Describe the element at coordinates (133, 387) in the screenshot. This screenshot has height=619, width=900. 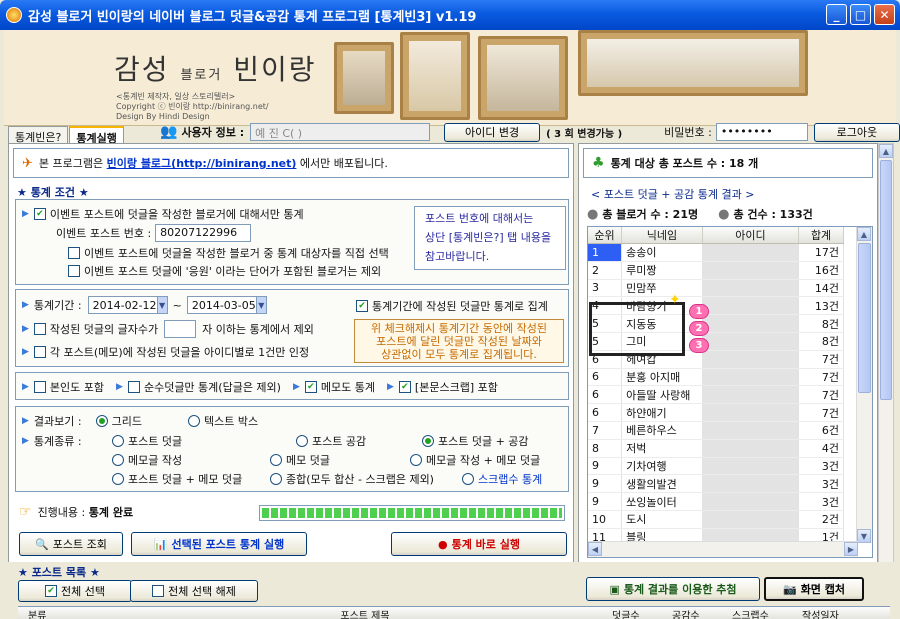
I see `pure-only-checkbox` at that location.